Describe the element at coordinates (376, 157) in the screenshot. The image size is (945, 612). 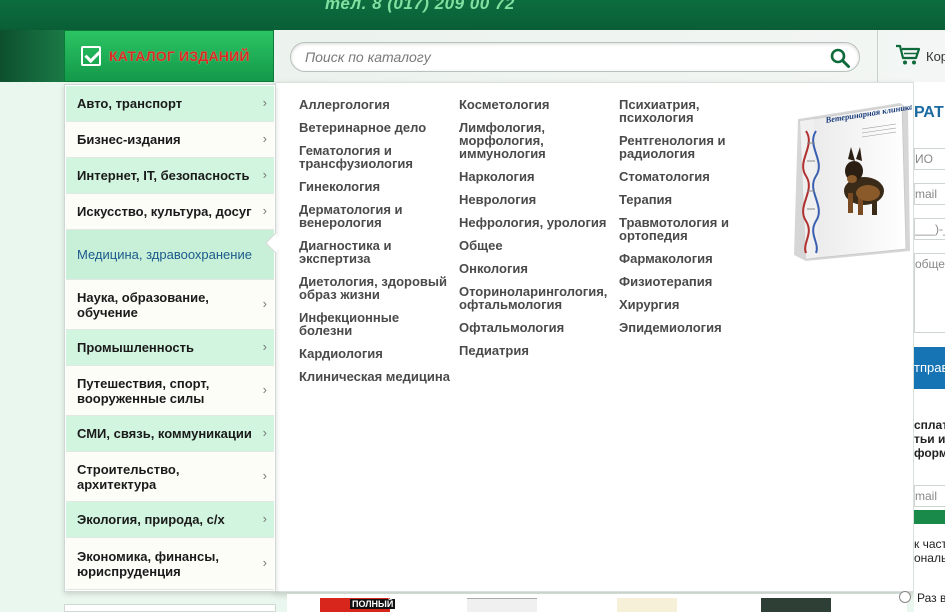
I see `submenu-link: Гематология и трансфузиология` at that location.